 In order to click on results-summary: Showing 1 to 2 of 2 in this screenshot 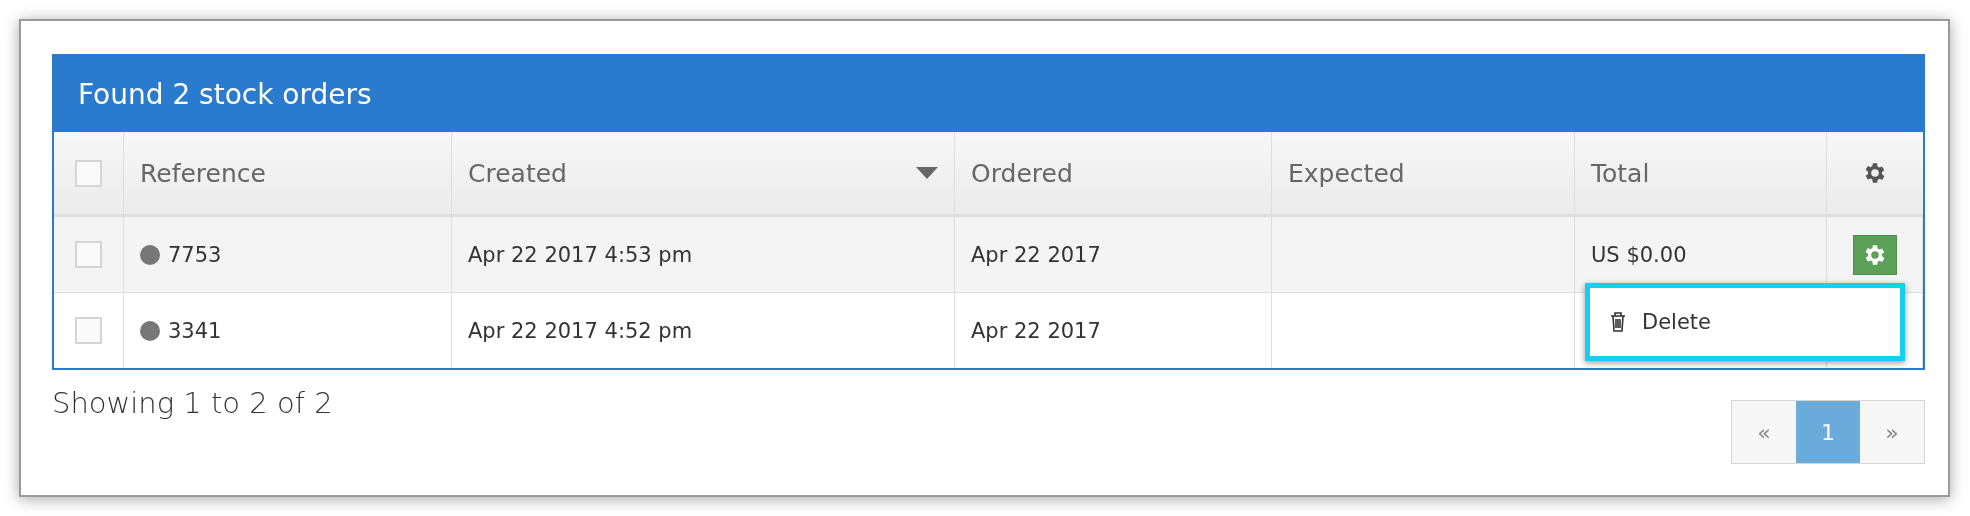, I will do `click(192, 403)`.